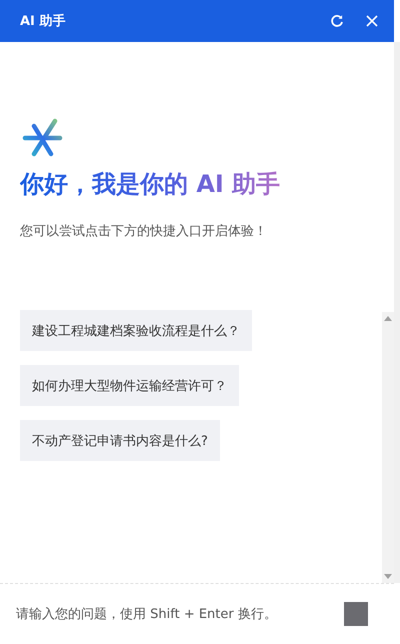 The height and width of the screenshot is (644, 400). I want to click on intro-text: 您可以尝试点击下方的快捷入口开启体验！, so click(144, 231).